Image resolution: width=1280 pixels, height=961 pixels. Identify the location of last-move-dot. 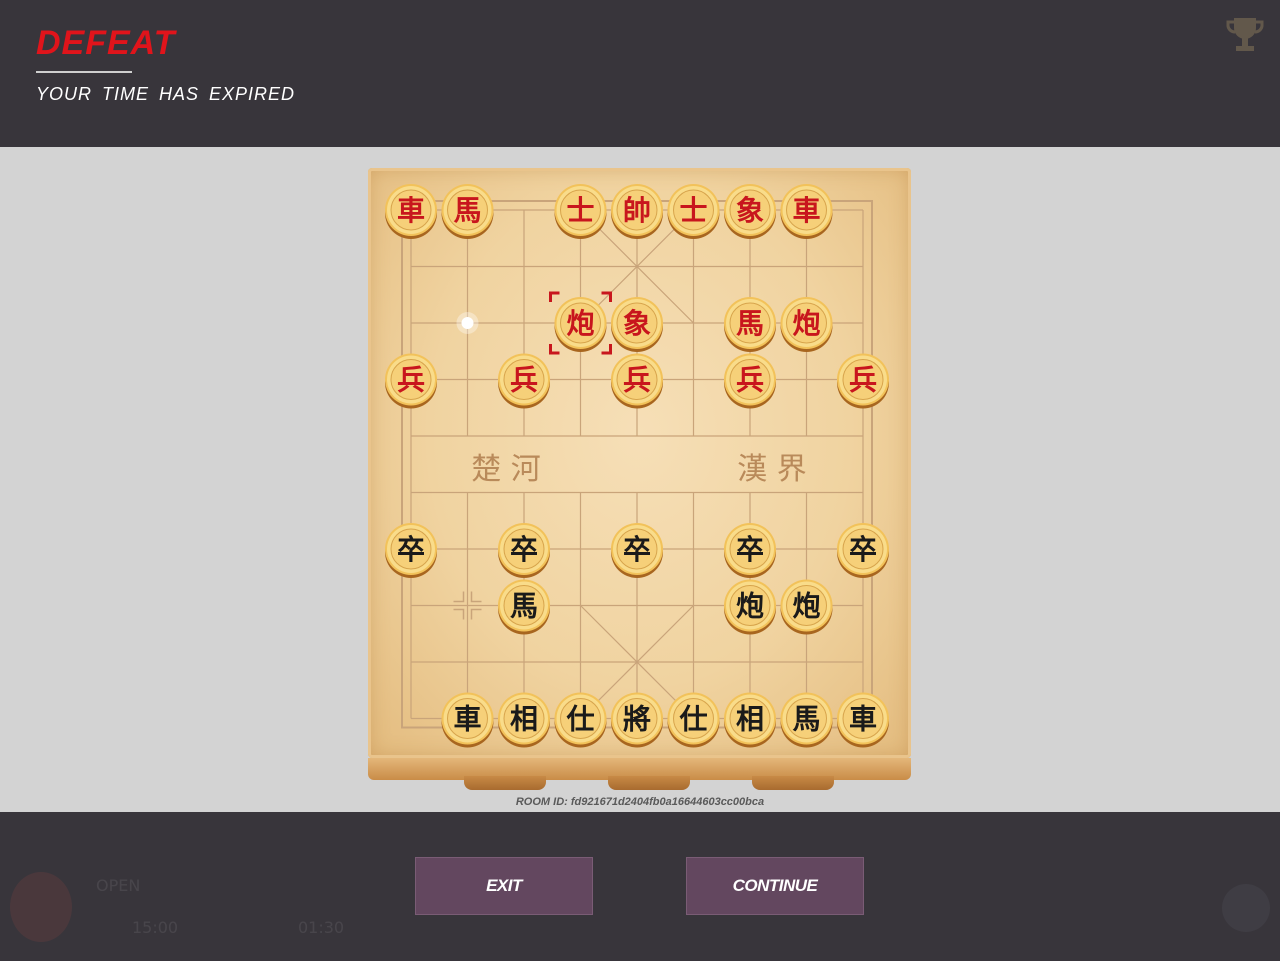
(467, 323).